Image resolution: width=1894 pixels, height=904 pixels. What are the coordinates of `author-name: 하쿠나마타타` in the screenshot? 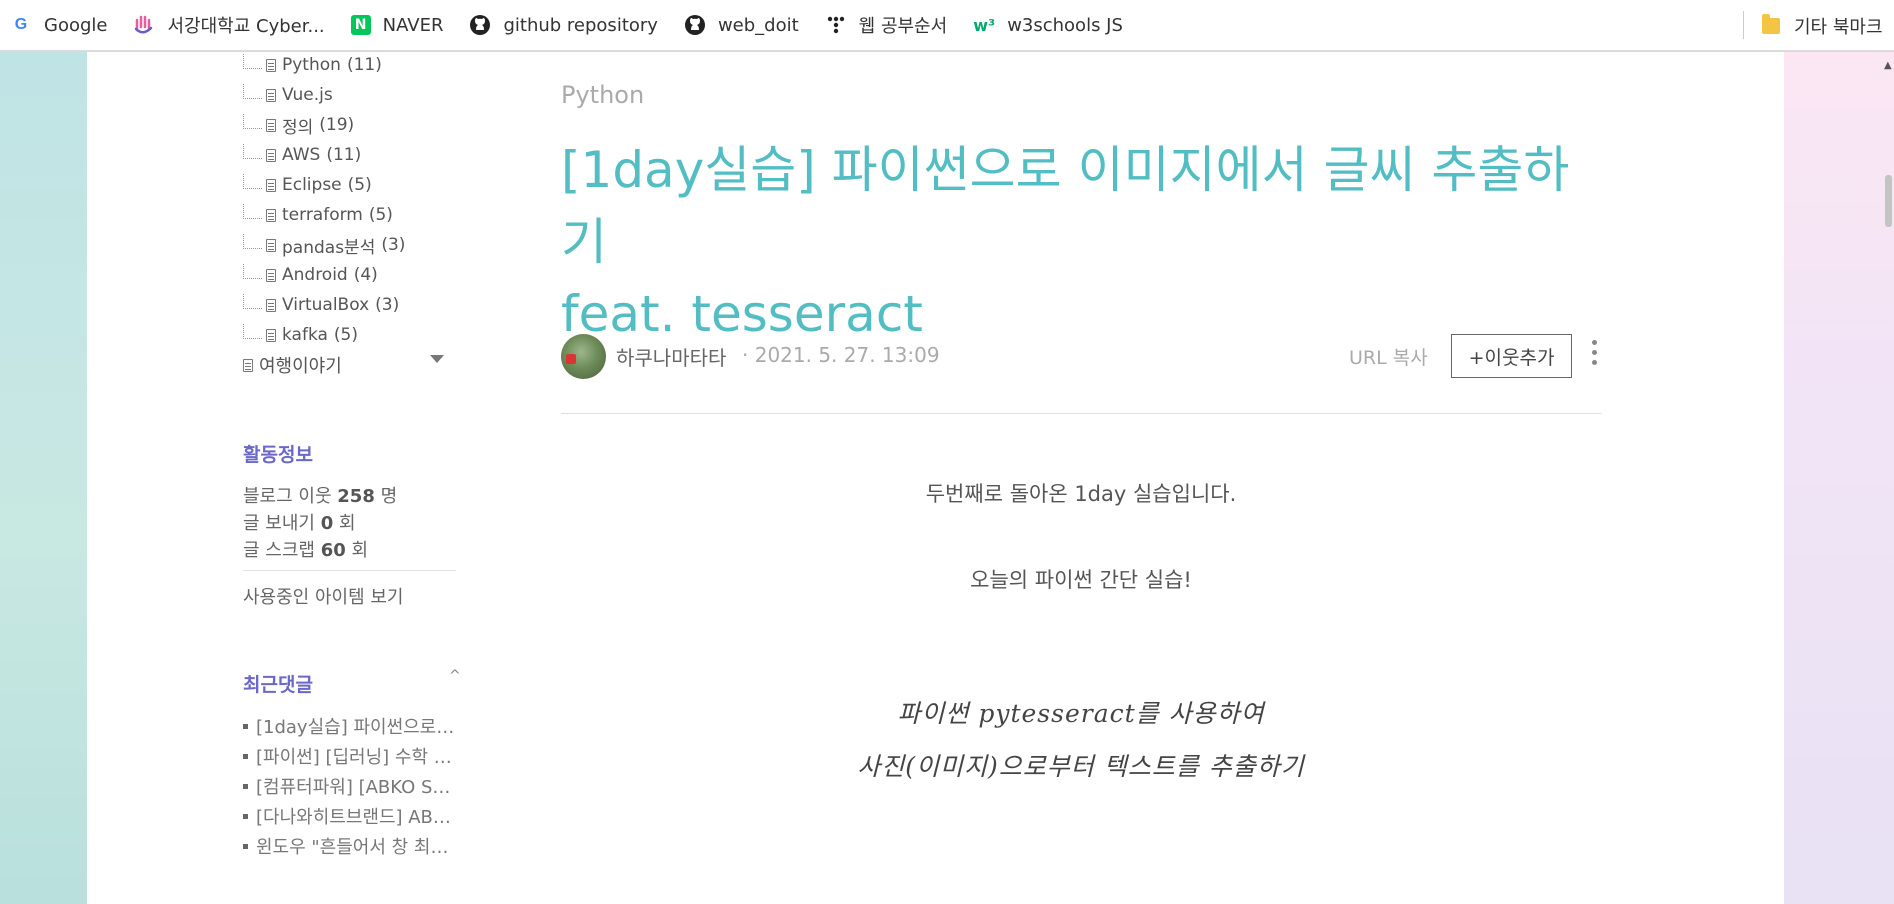 It's located at (671, 356).